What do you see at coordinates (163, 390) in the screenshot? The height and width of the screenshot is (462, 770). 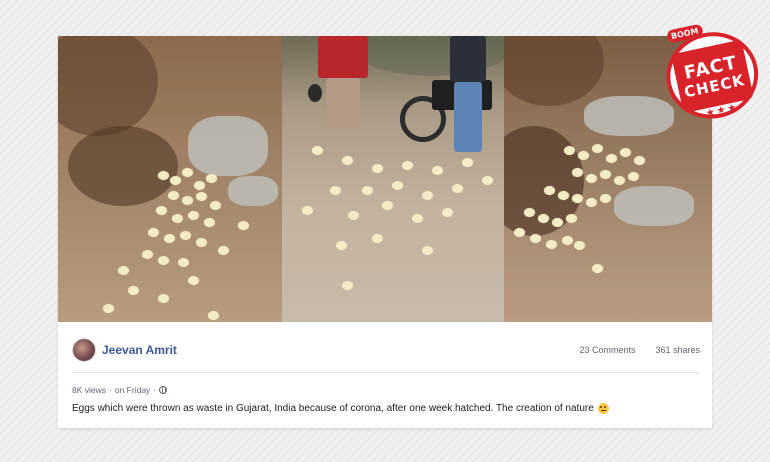 I see `globe-icon` at bounding box center [163, 390].